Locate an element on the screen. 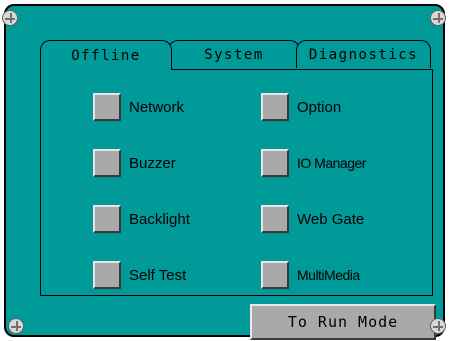  tab-system: System is located at coordinates (234, 54).